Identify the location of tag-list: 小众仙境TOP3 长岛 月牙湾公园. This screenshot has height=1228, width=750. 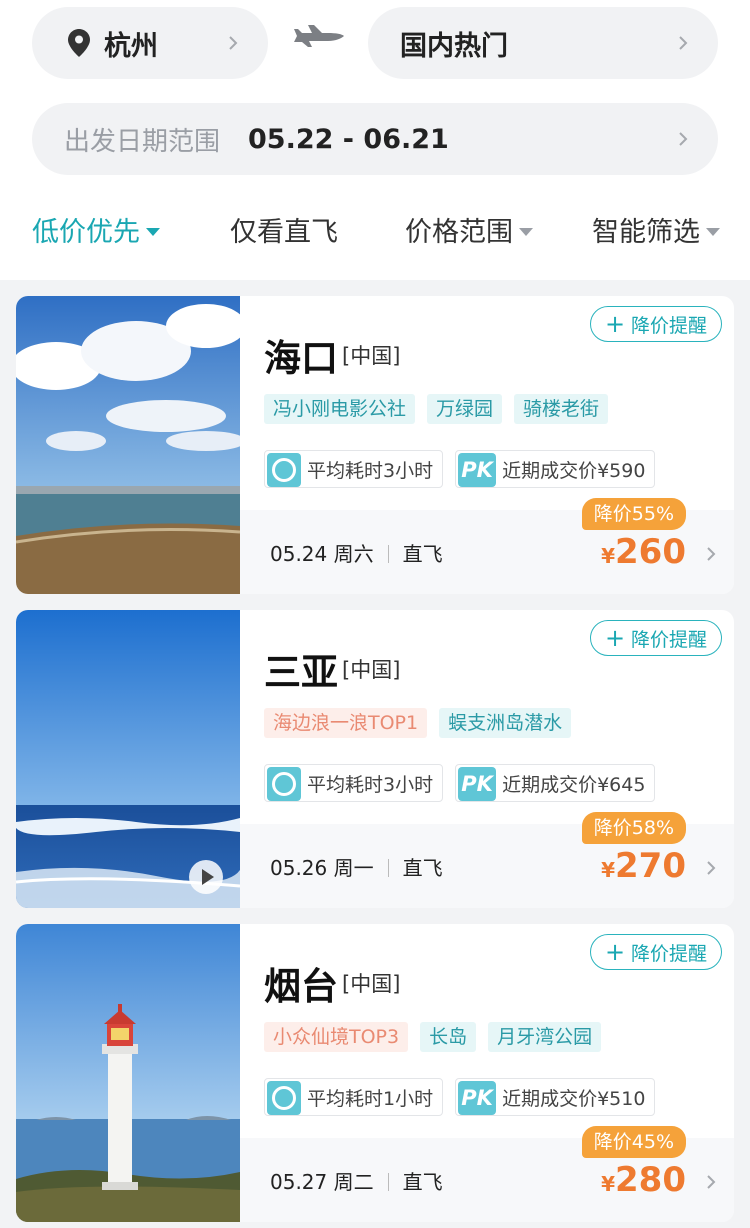
(433, 1037).